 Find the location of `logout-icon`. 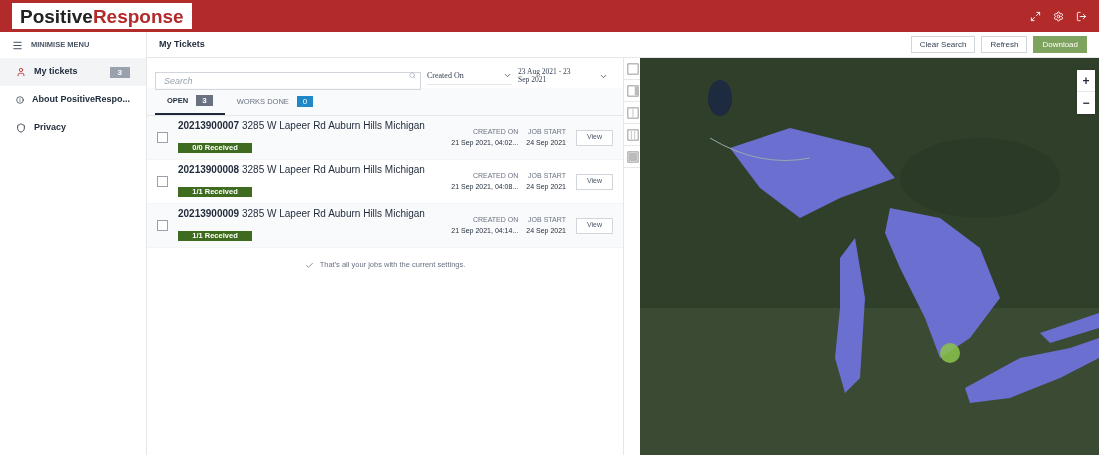

logout-icon is located at coordinates (1081, 16).